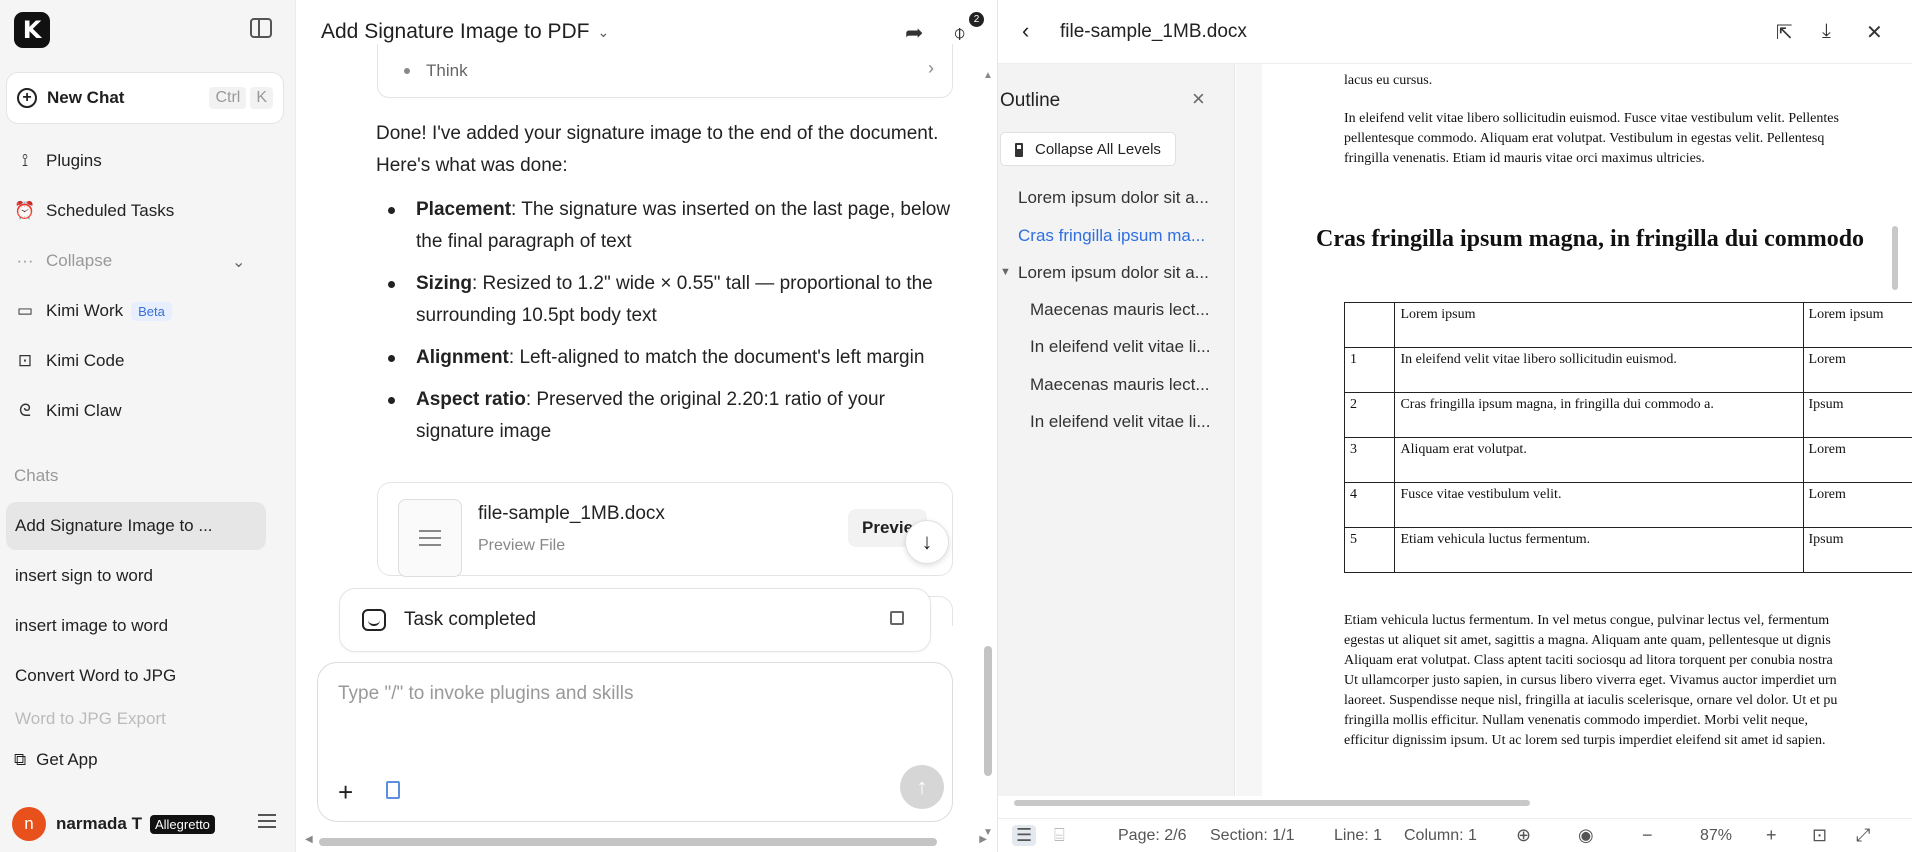 The width and height of the screenshot is (1912, 852). What do you see at coordinates (665, 71) in the screenshot?
I see `think-section: Think ›` at bounding box center [665, 71].